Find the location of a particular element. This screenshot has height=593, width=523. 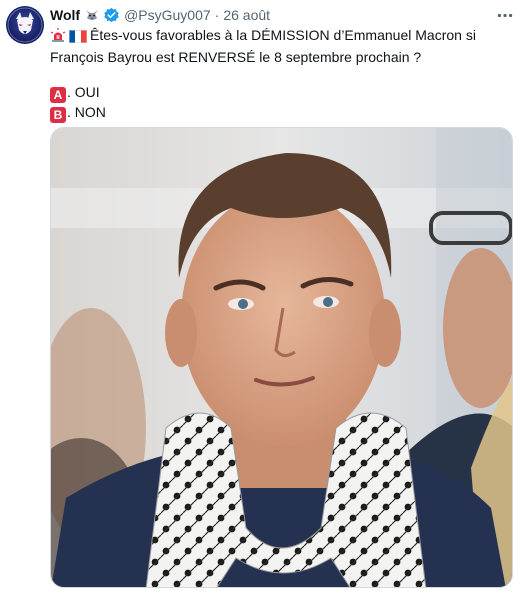

author-avatar is located at coordinates (25, 25).